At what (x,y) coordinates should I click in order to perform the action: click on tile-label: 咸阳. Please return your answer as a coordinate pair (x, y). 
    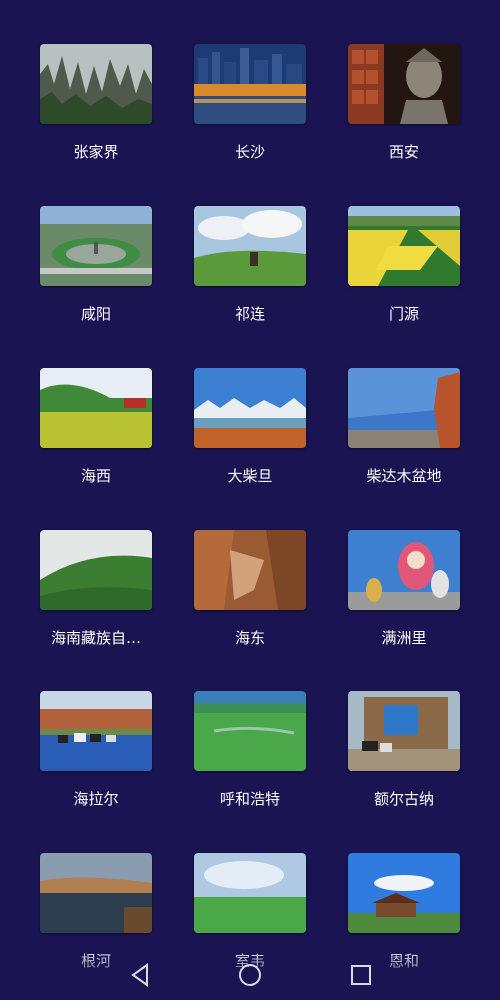
    Looking at the image, I should click on (95, 314).